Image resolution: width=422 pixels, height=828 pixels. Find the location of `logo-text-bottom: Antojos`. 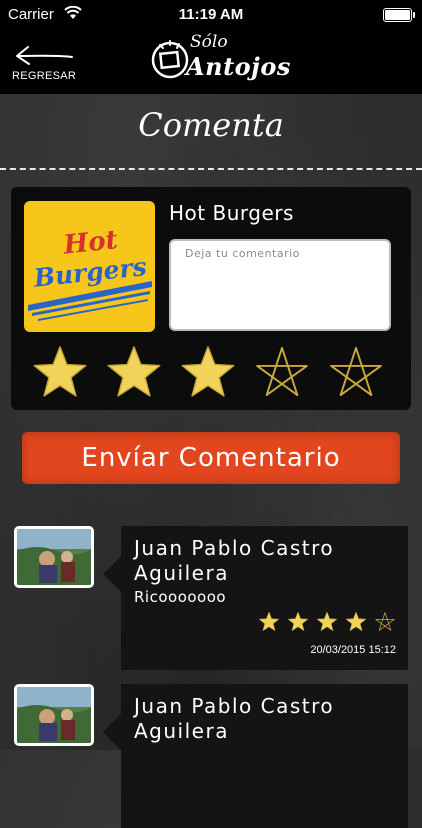

logo-text-bottom: Antojos is located at coordinates (238, 66).